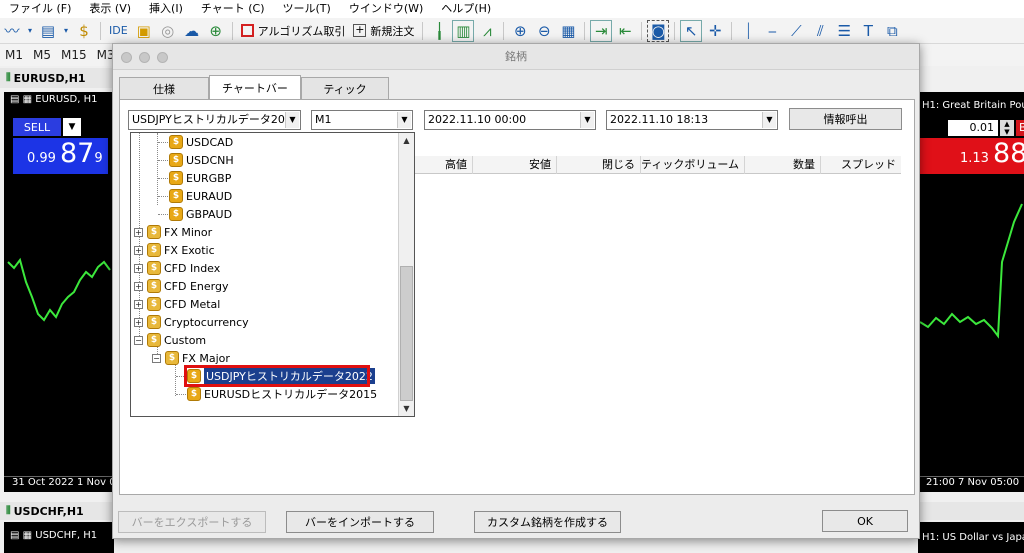 The image size is (1024, 553). I want to click on column-volume: 数量, so click(783, 165).